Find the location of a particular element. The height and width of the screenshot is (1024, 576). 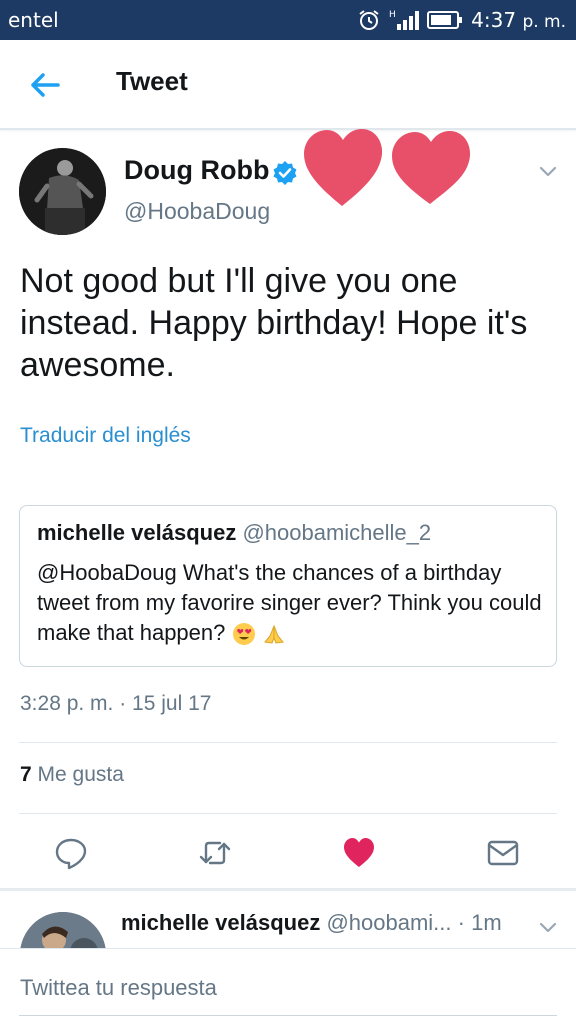

alarm-icon is located at coordinates (369, 20).